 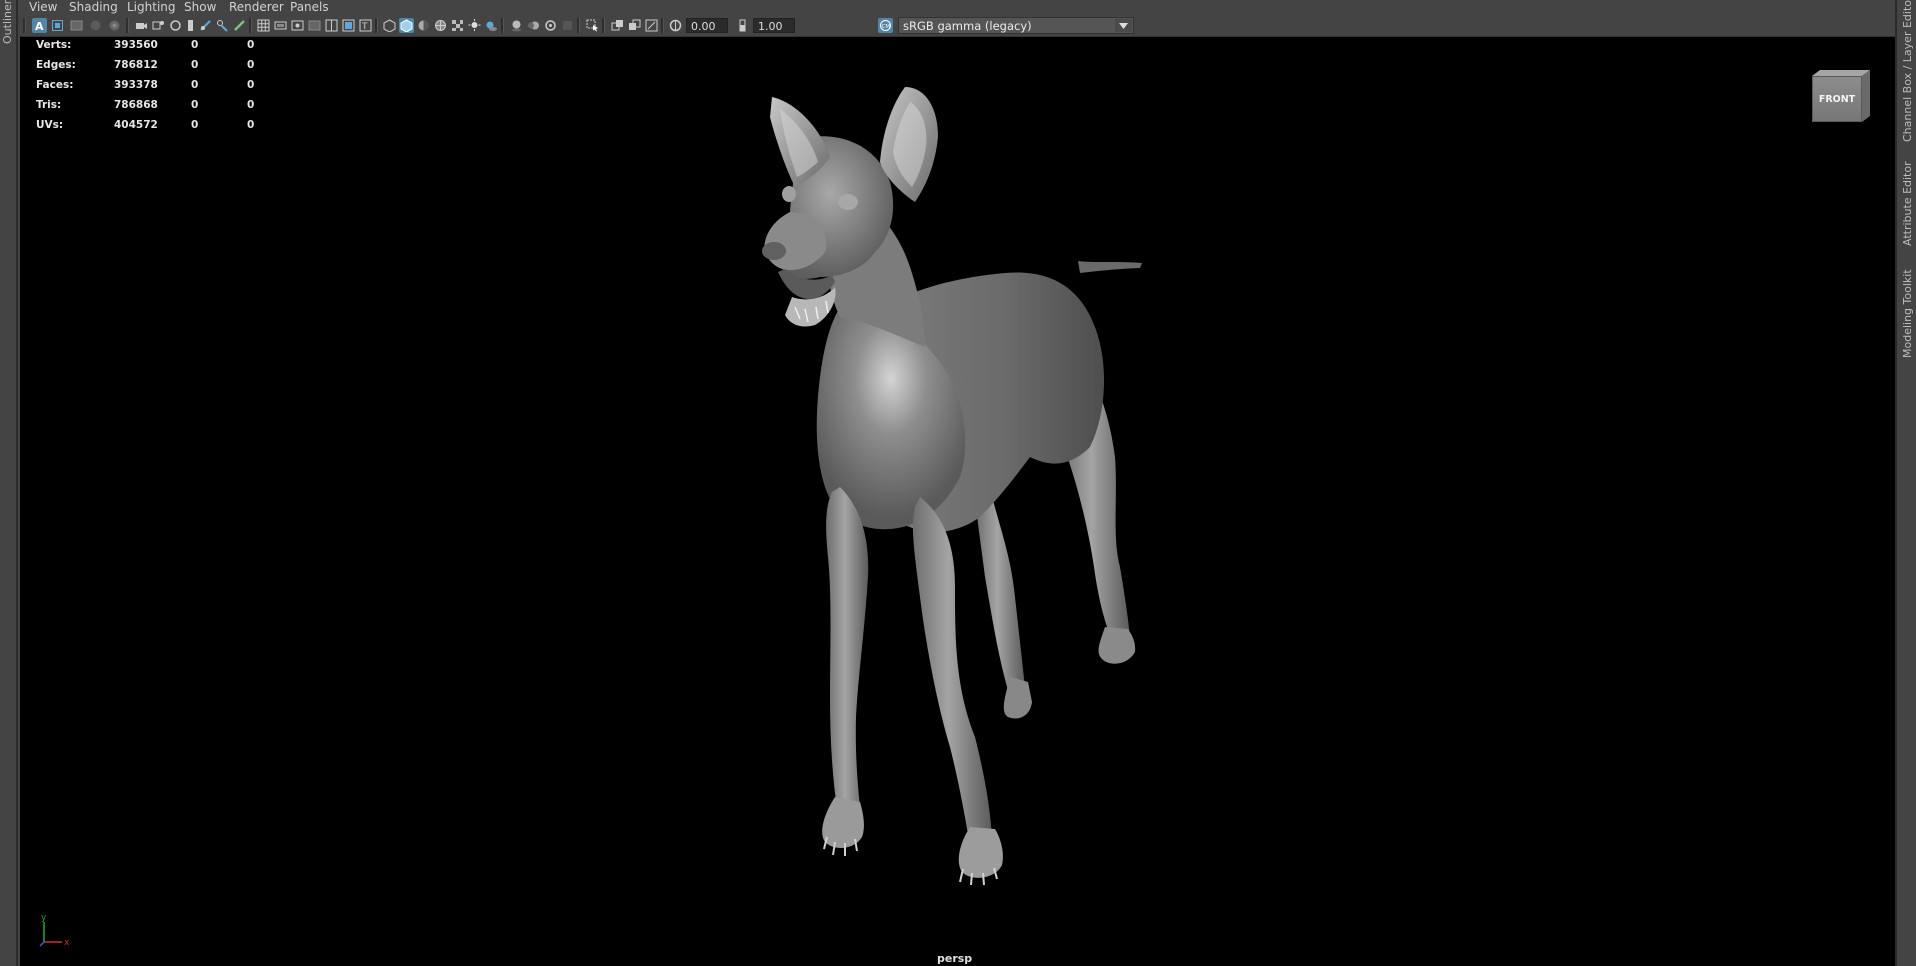 I want to click on attribute-editor-tab: Attribute Editor, so click(x=1907, y=203).